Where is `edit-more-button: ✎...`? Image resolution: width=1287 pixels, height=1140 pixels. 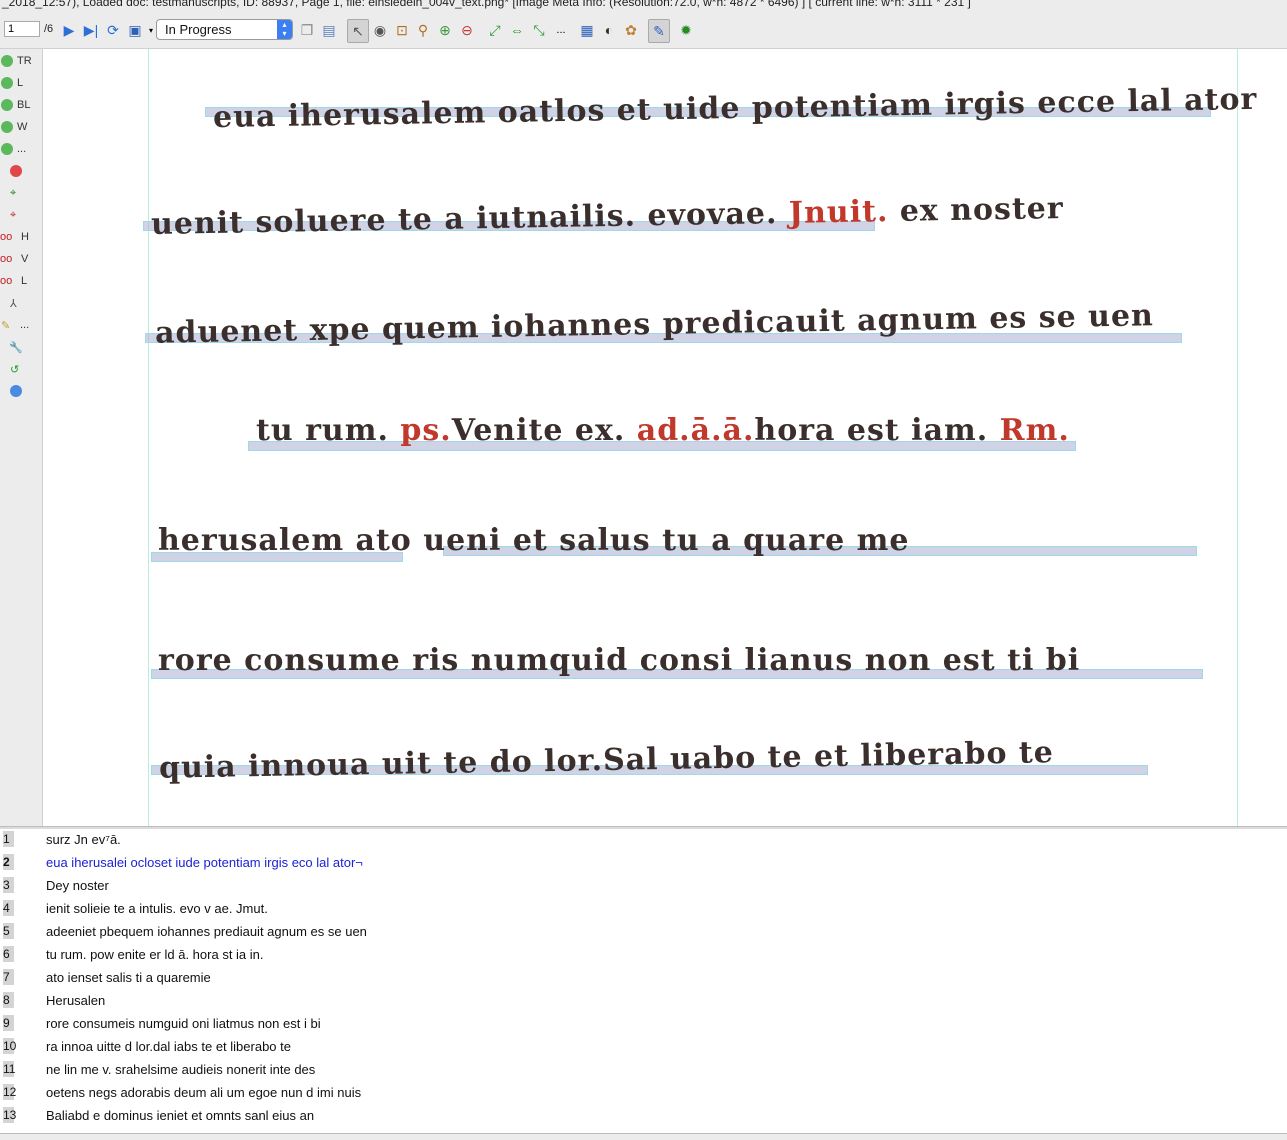 edit-more-button: ✎... is located at coordinates (21, 326).